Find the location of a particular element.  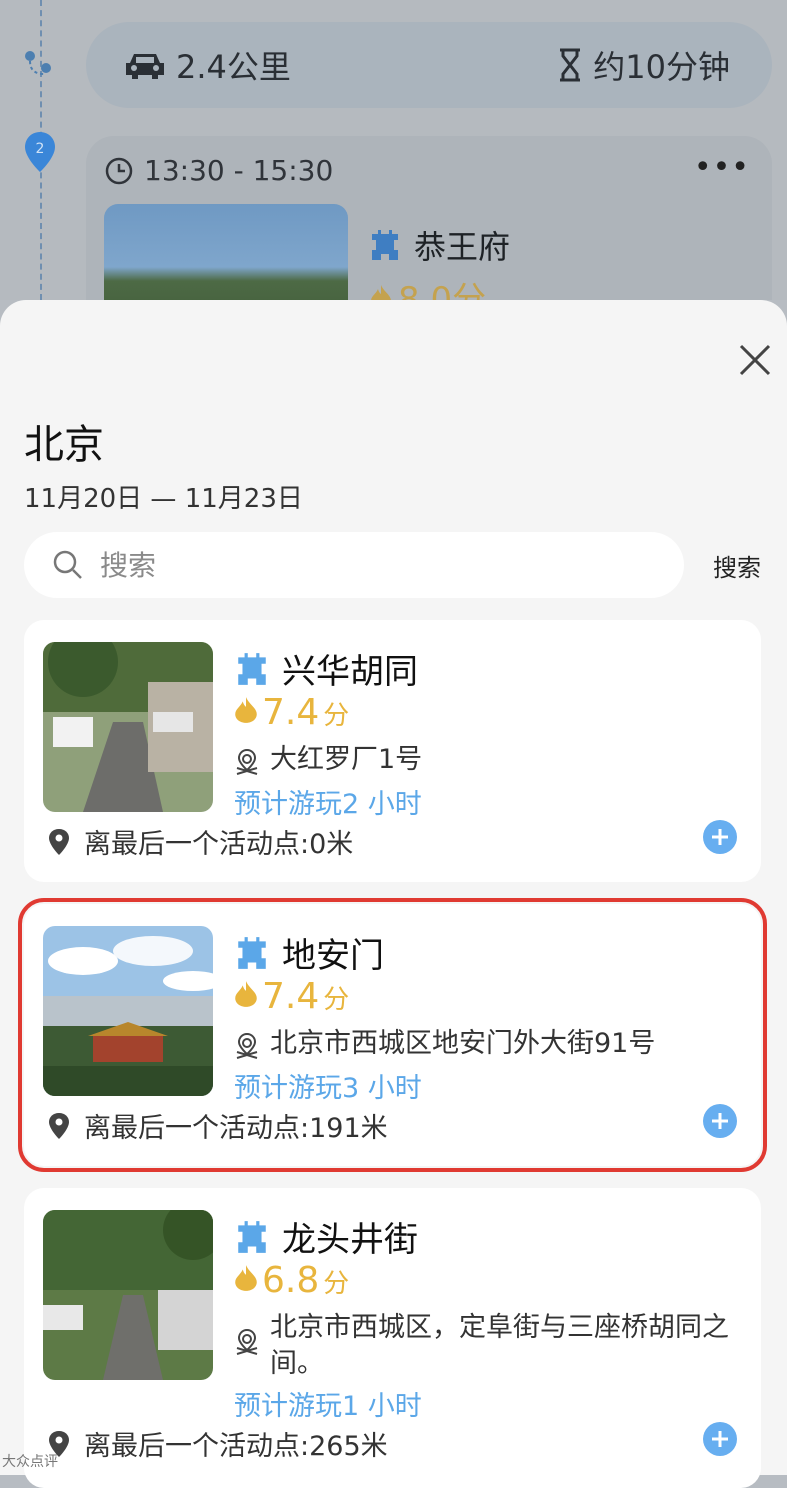

place-name: 地安门 is located at coordinates (333, 956).